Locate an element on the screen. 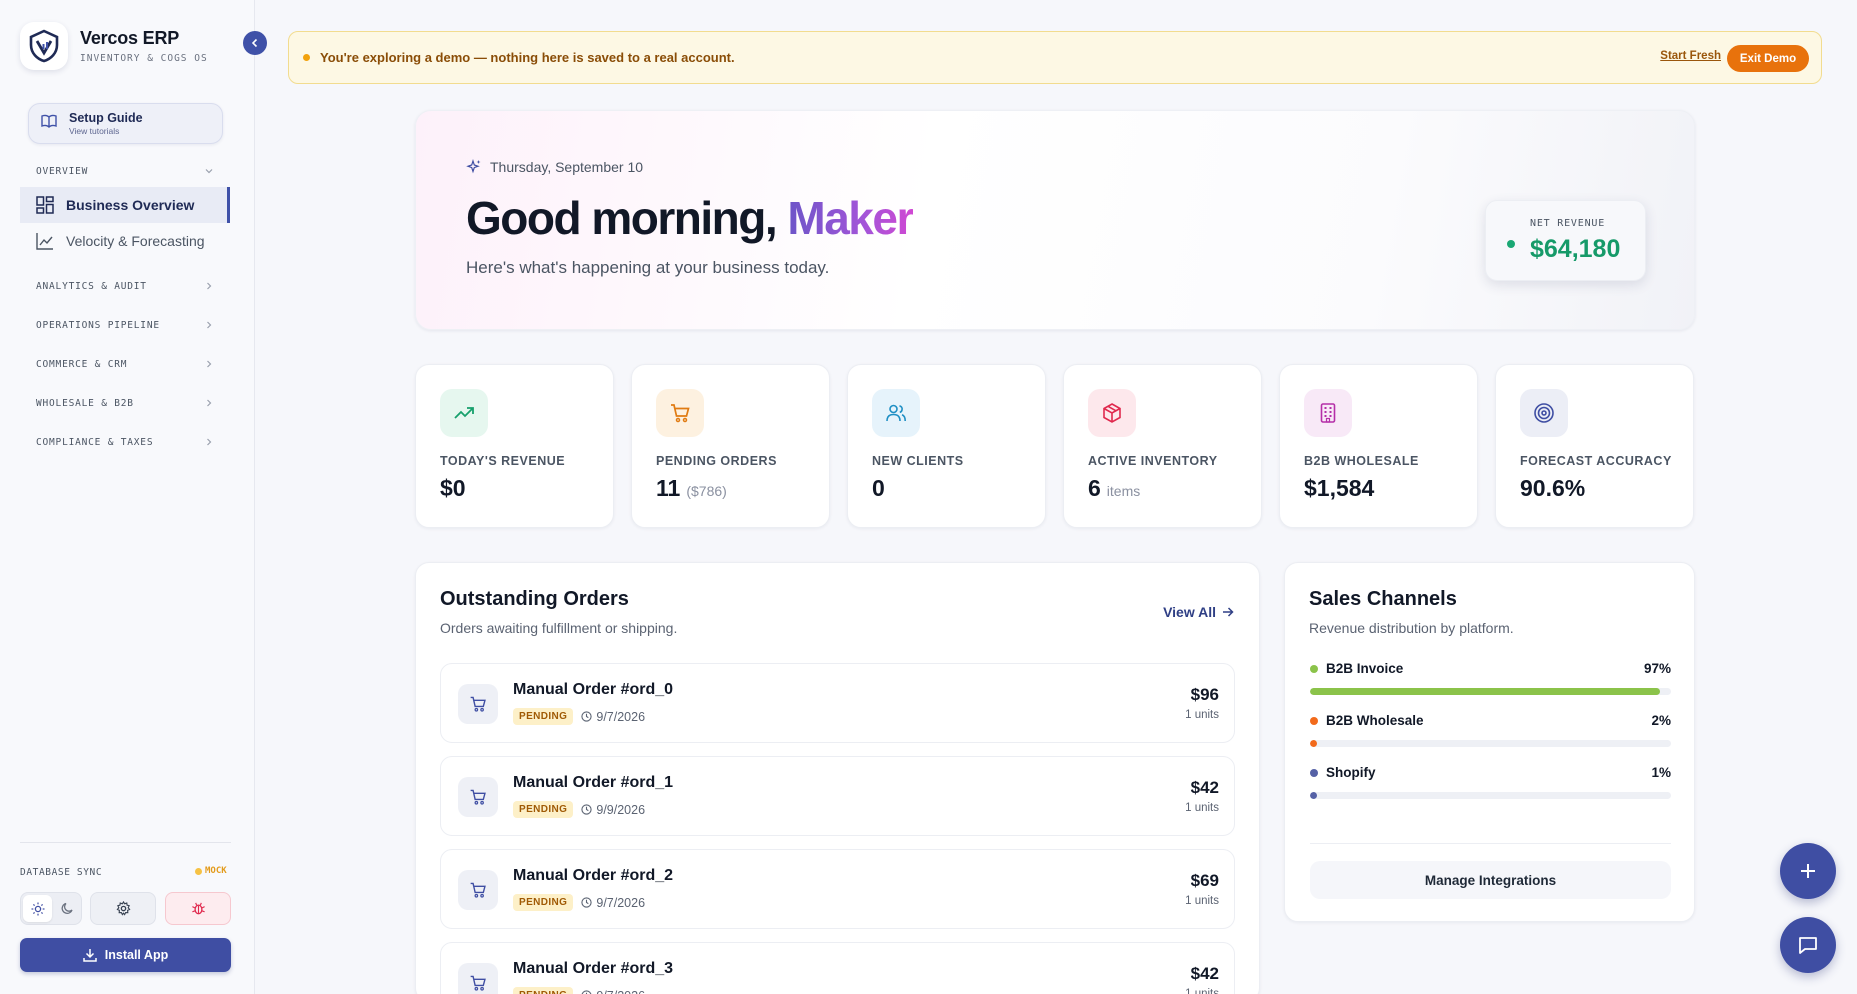  logo-icon is located at coordinates (44, 46).